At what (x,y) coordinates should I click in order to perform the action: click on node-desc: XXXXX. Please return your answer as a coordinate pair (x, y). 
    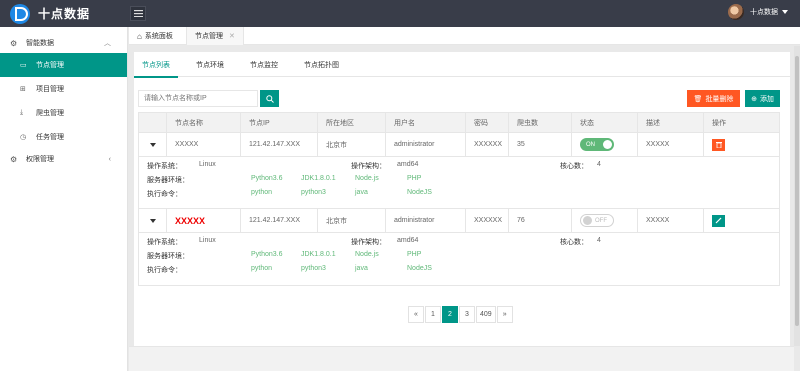
    Looking at the image, I should click on (671, 144).